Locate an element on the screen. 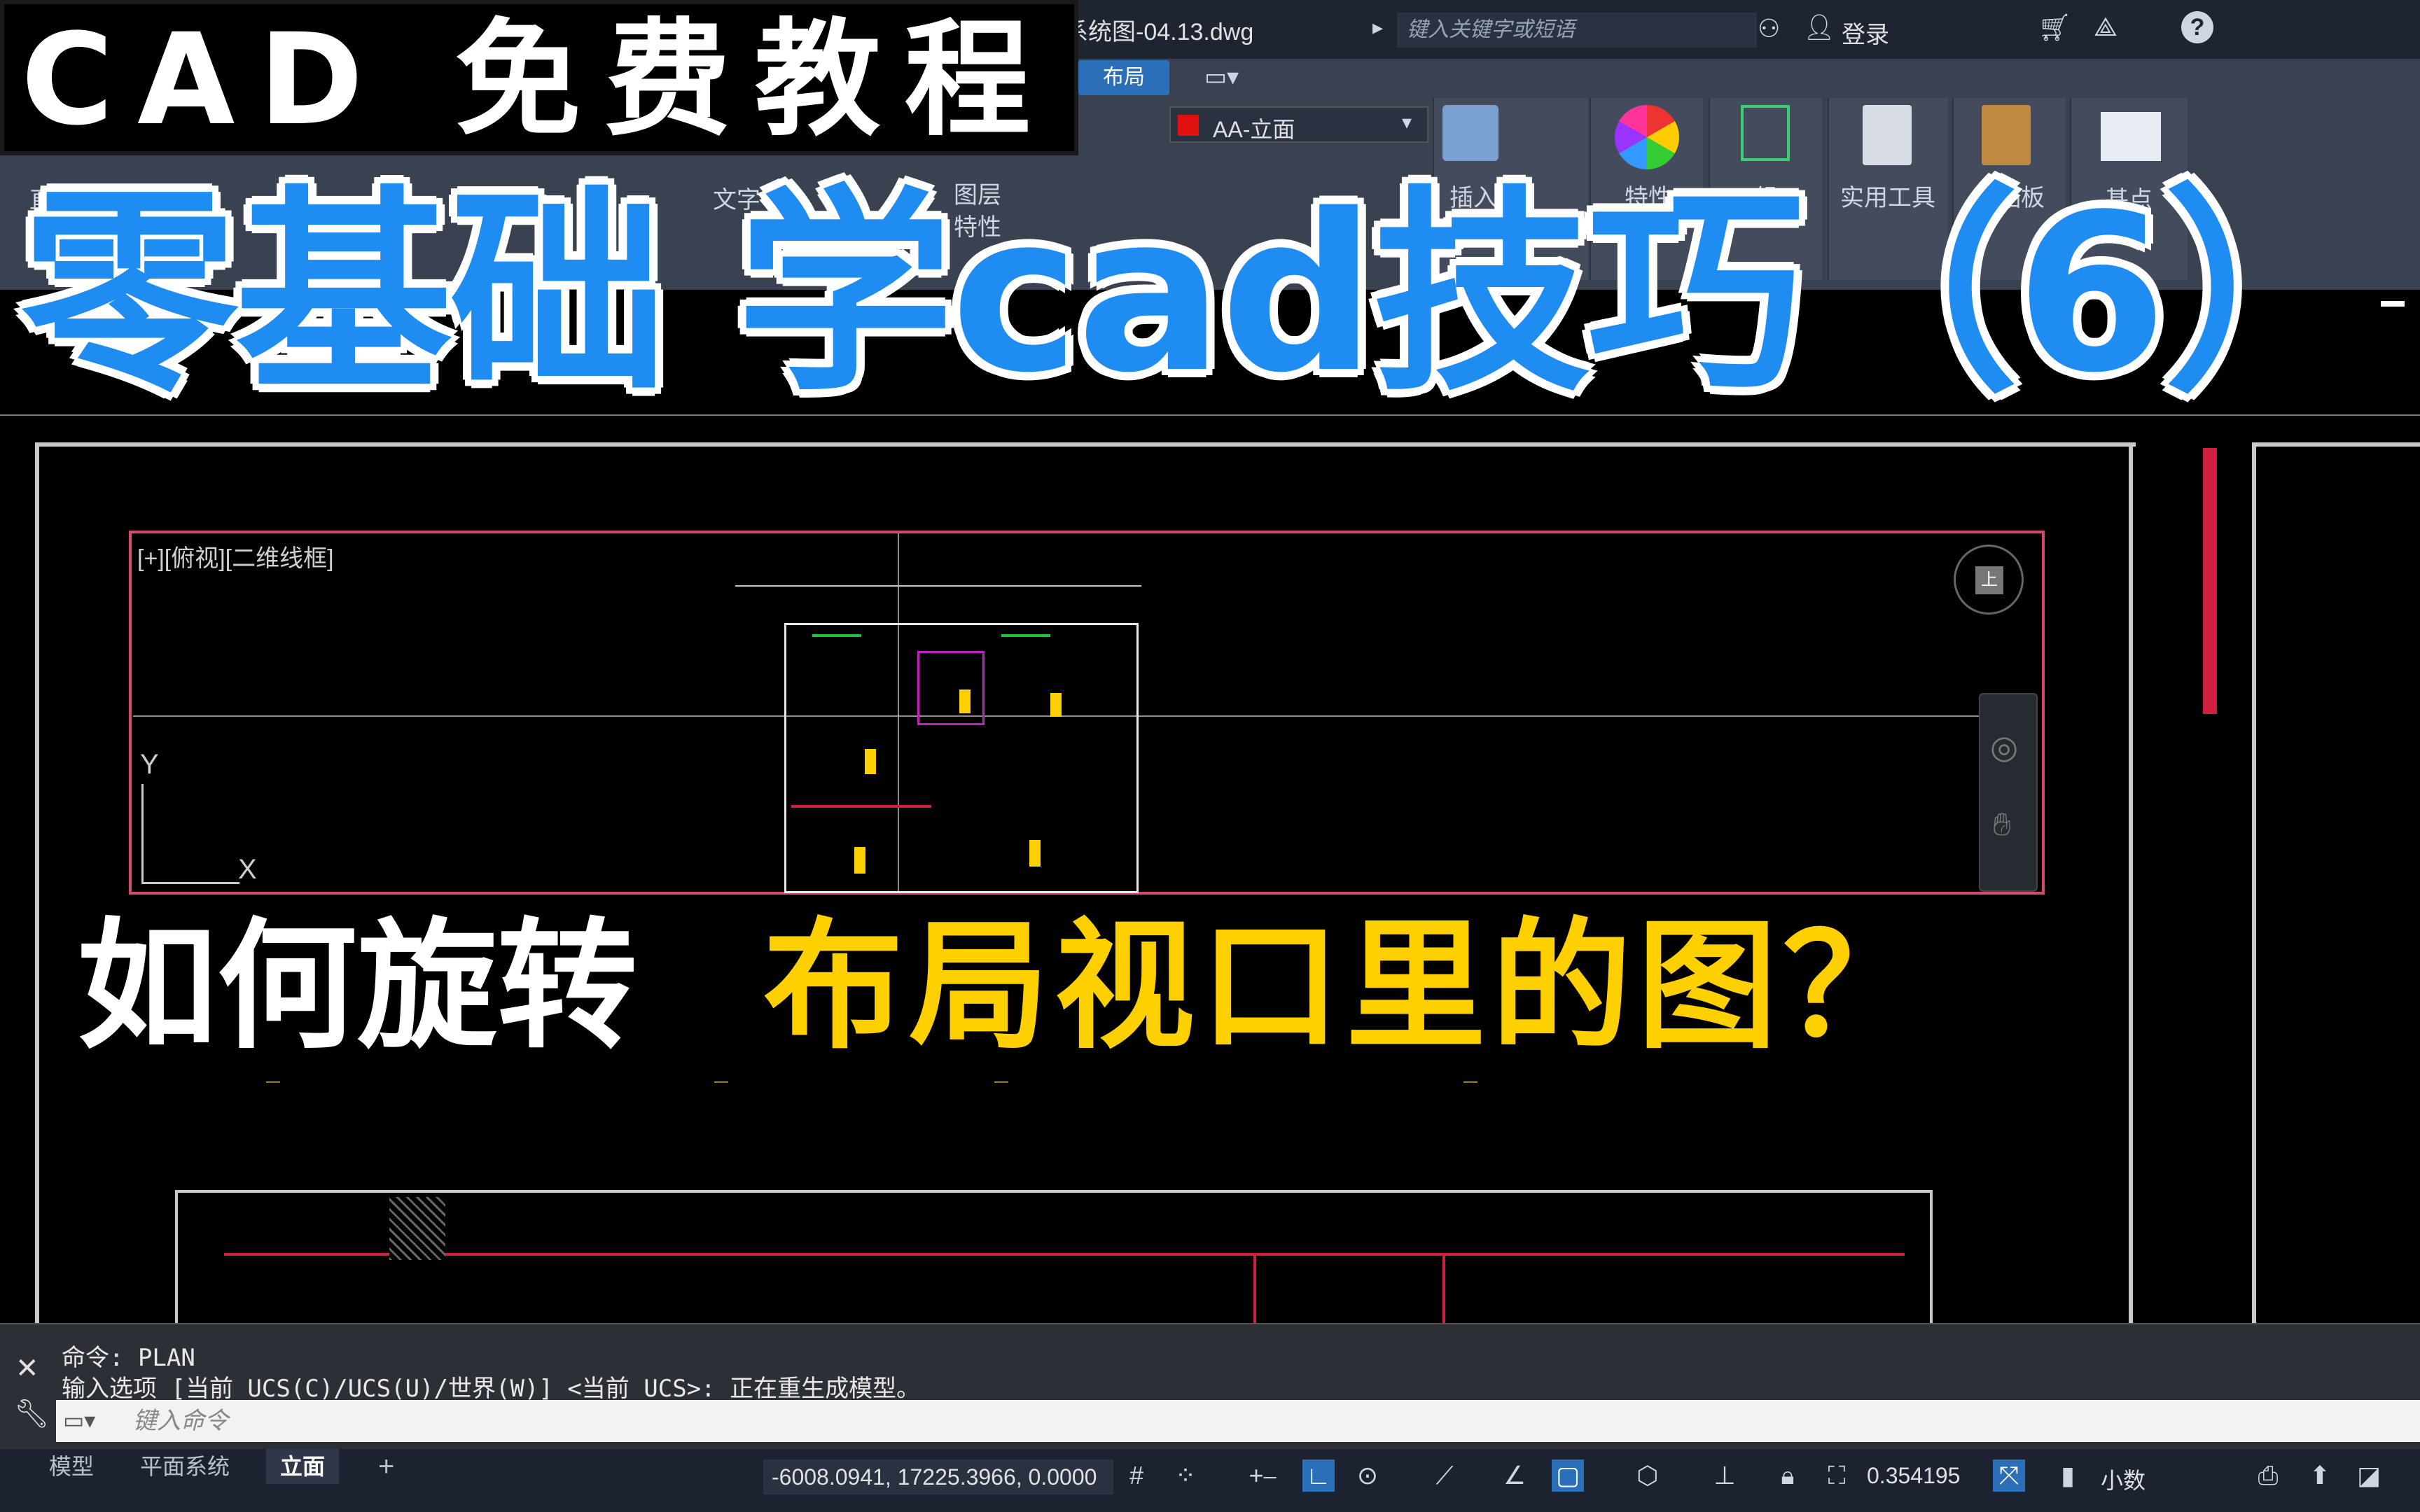 This screenshot has height=1512, width=2420. insert-icon is located at coordinates (1470, 133).